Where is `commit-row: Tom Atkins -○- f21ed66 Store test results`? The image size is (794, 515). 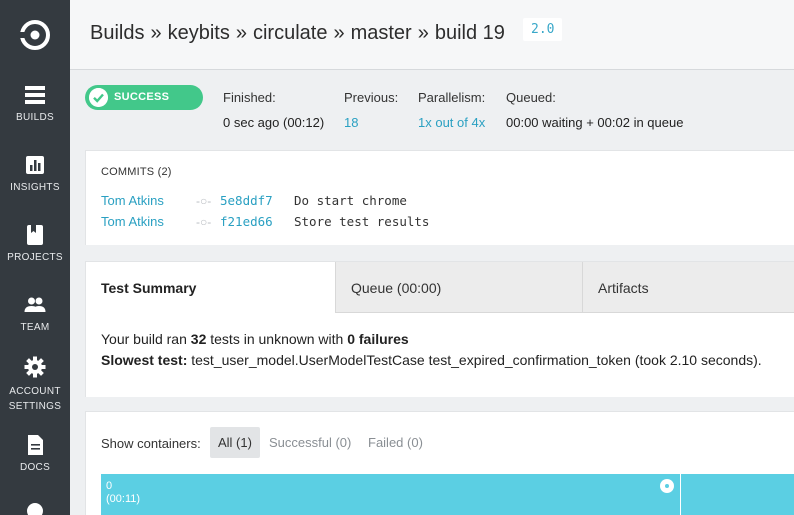
commit-row: Tom Atkins -○- f21ed66 Store test results is located at coordinates (265, 221).